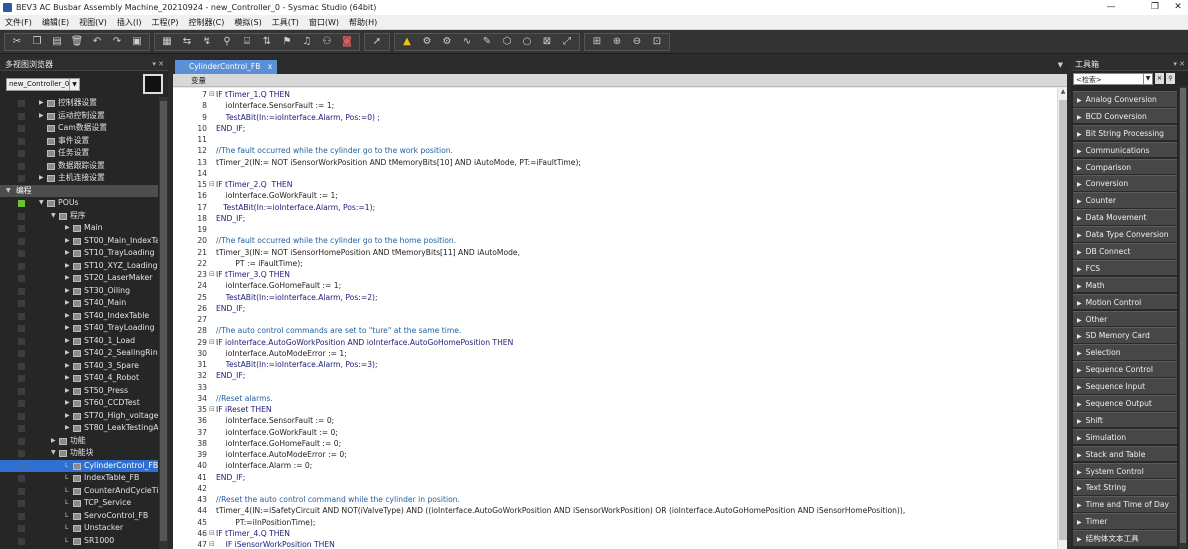  What do you see at coordinates (247, 22) in the screenshot?
I see `menu-item: 模拟(S)` at bounding box center [247, 22].